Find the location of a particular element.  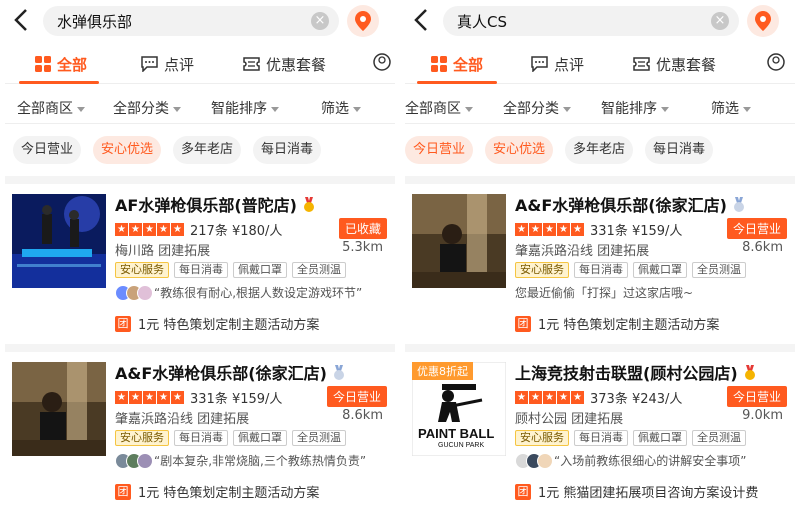

location-pin-icon is located at coordinates (763, 21).